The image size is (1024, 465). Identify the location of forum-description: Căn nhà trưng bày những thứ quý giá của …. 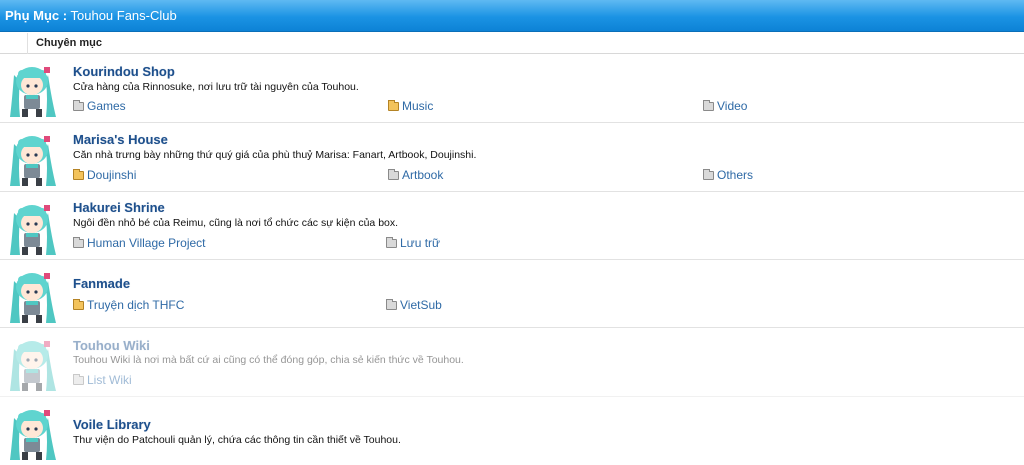
(275, 155).